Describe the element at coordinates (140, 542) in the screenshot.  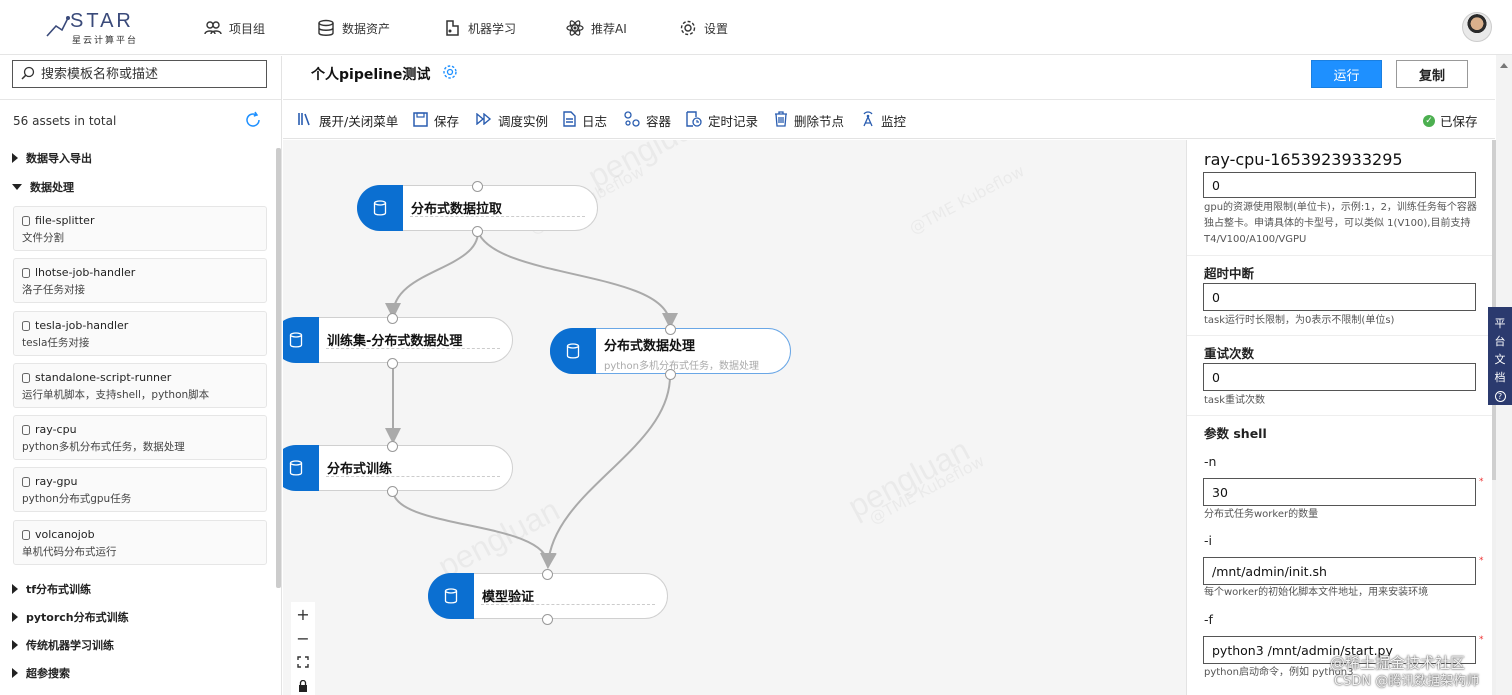
I see `template-card-volcanojob: volcanojob 单机代码分布式运行` at that location.